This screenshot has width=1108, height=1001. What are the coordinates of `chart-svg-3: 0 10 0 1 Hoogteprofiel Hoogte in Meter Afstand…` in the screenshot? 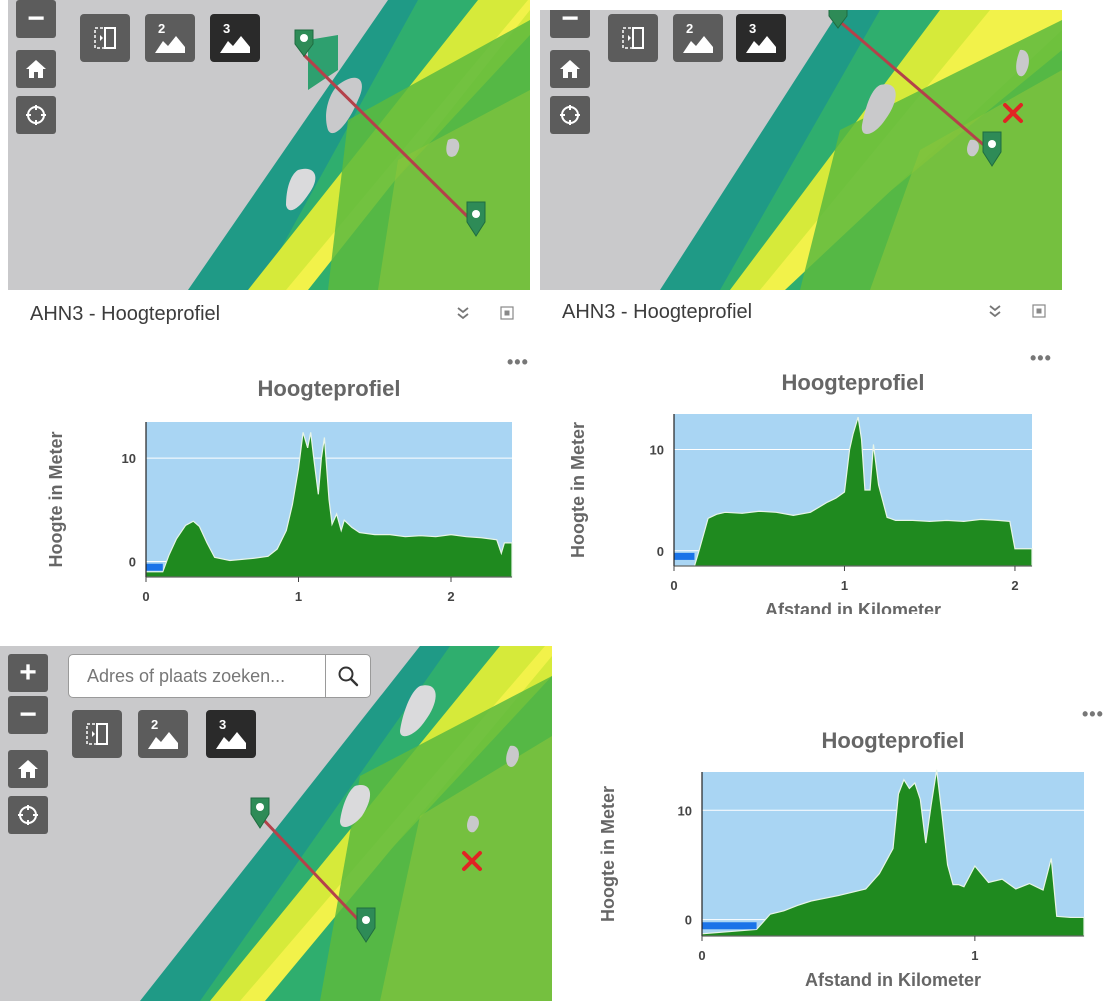 It's located at (841, 859).